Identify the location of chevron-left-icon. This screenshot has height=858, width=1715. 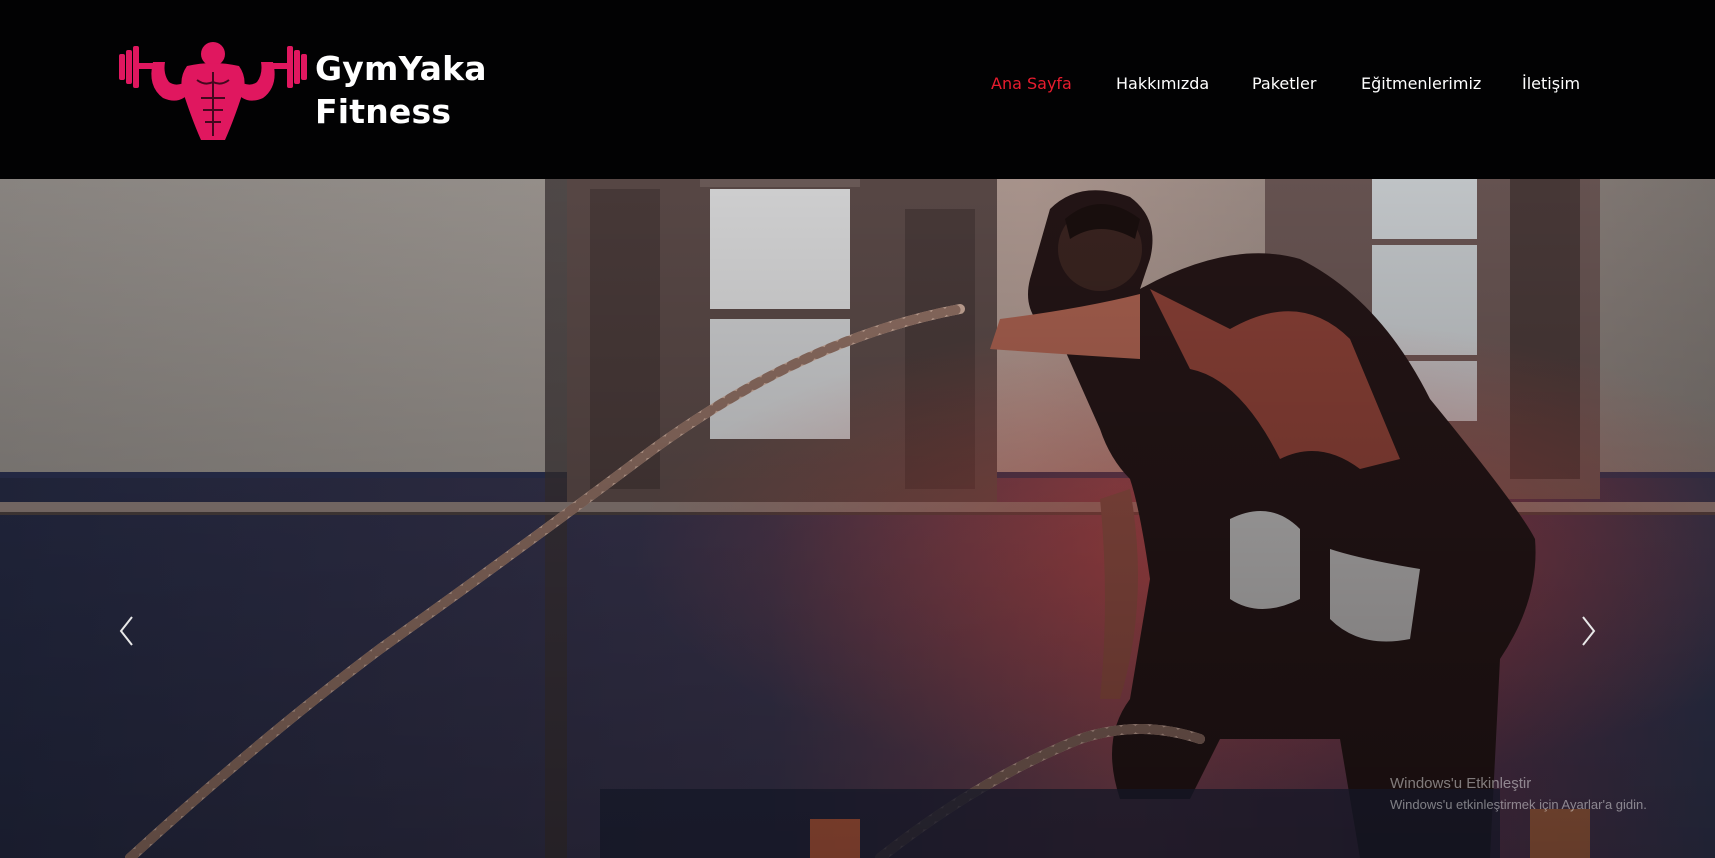
(126, 631).